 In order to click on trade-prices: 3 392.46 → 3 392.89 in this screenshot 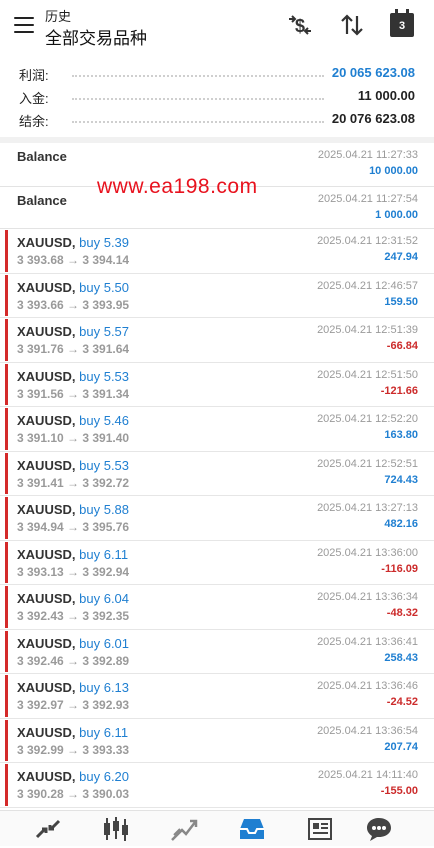, I will do `click(73, 660)`.